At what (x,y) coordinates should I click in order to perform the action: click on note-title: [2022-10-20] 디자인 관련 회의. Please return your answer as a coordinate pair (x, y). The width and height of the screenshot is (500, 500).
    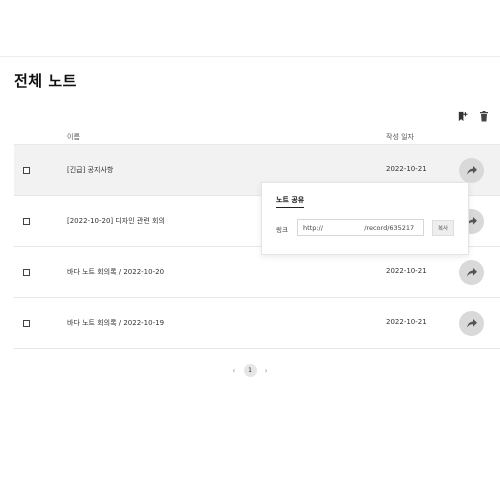
    Looking at the image, I should click on (116, 221).